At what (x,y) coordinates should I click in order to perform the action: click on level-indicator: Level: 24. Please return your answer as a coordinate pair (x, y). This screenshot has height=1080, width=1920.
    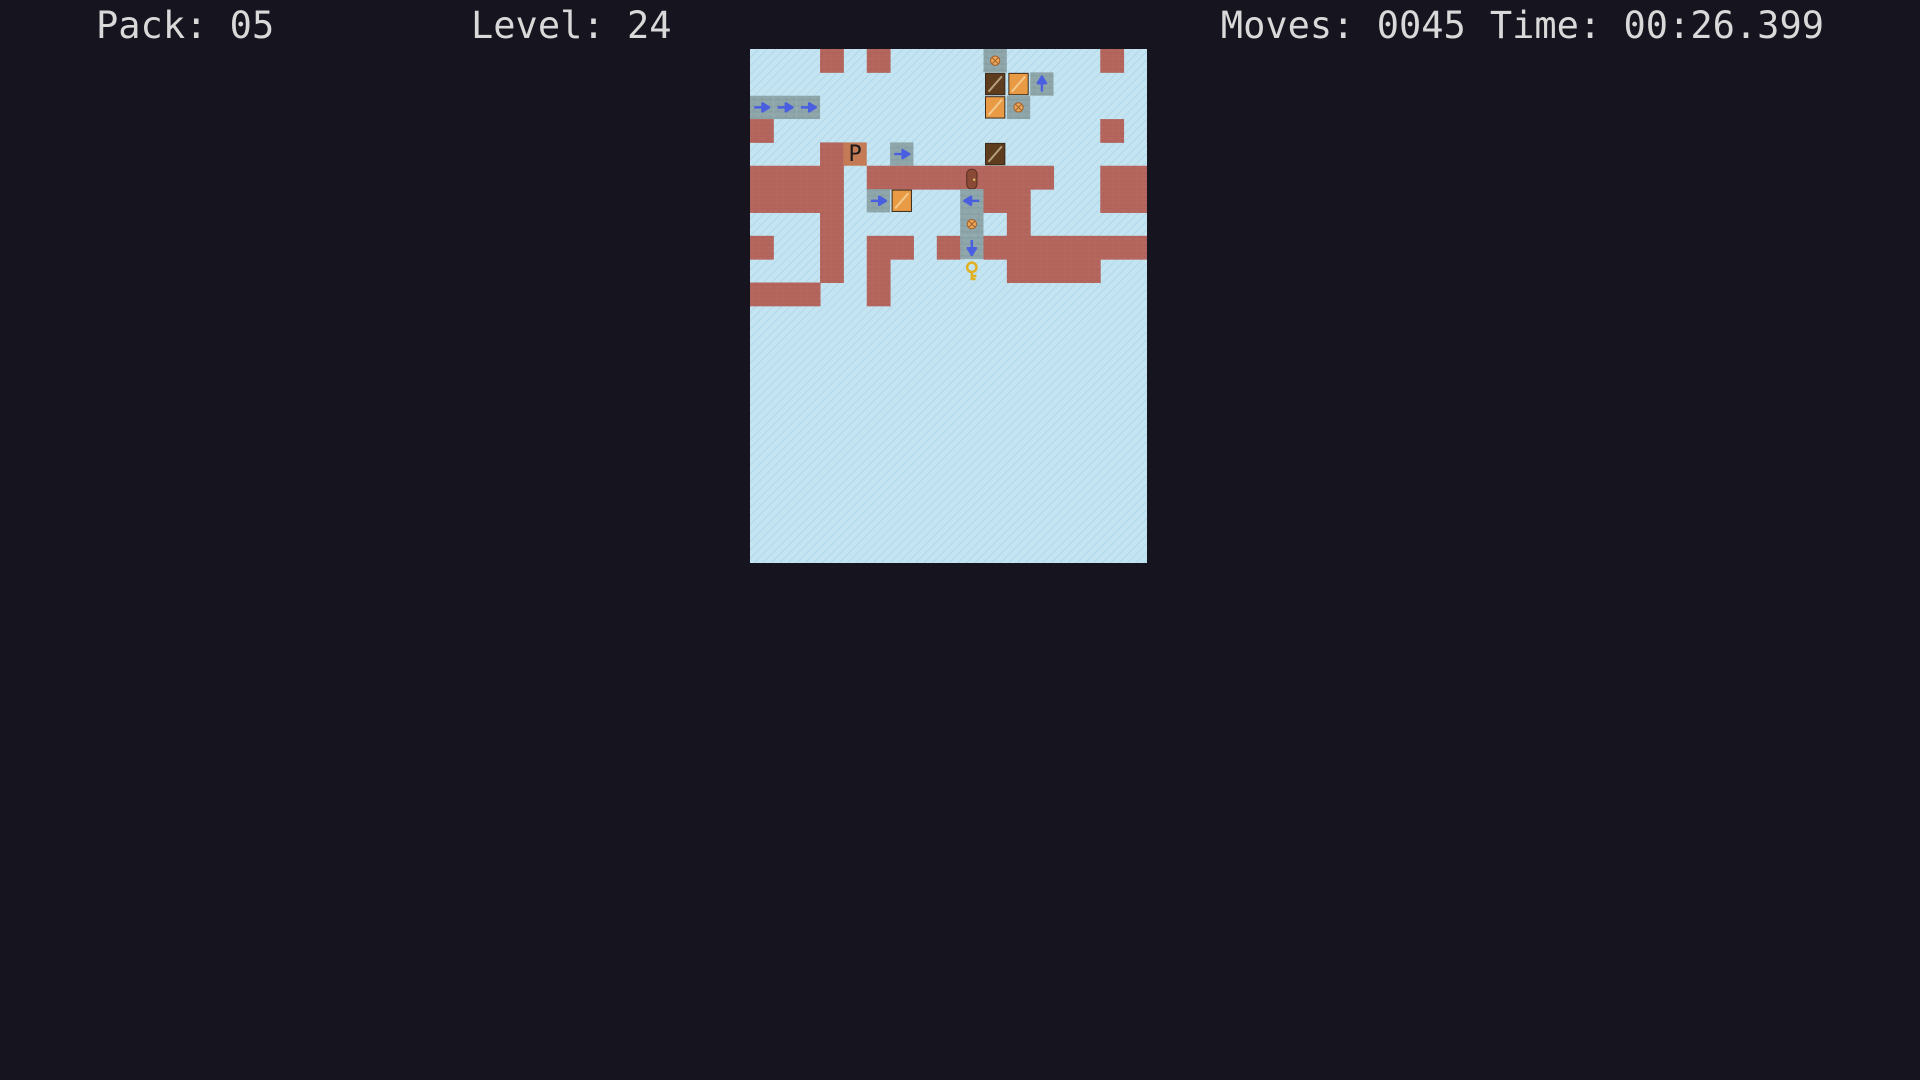
    Looking at the image, I should click on (571, 26).